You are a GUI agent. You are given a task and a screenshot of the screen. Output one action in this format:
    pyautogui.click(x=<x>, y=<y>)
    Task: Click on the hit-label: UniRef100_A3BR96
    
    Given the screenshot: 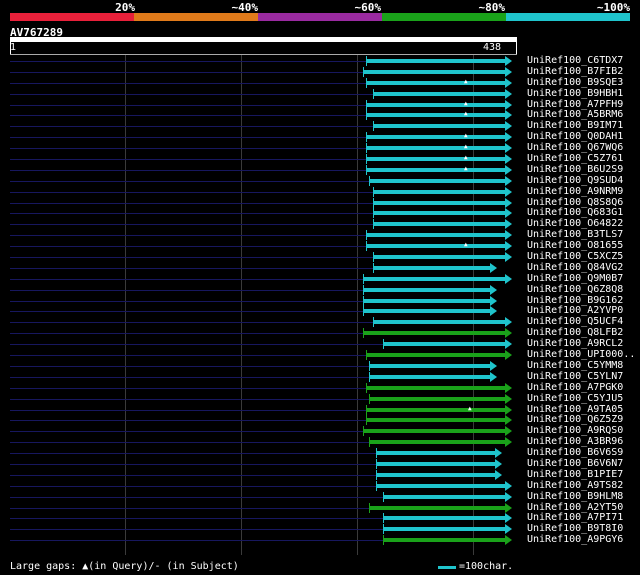 What is the action you would take?
    pyautogui.click(x=575, y=441)
    